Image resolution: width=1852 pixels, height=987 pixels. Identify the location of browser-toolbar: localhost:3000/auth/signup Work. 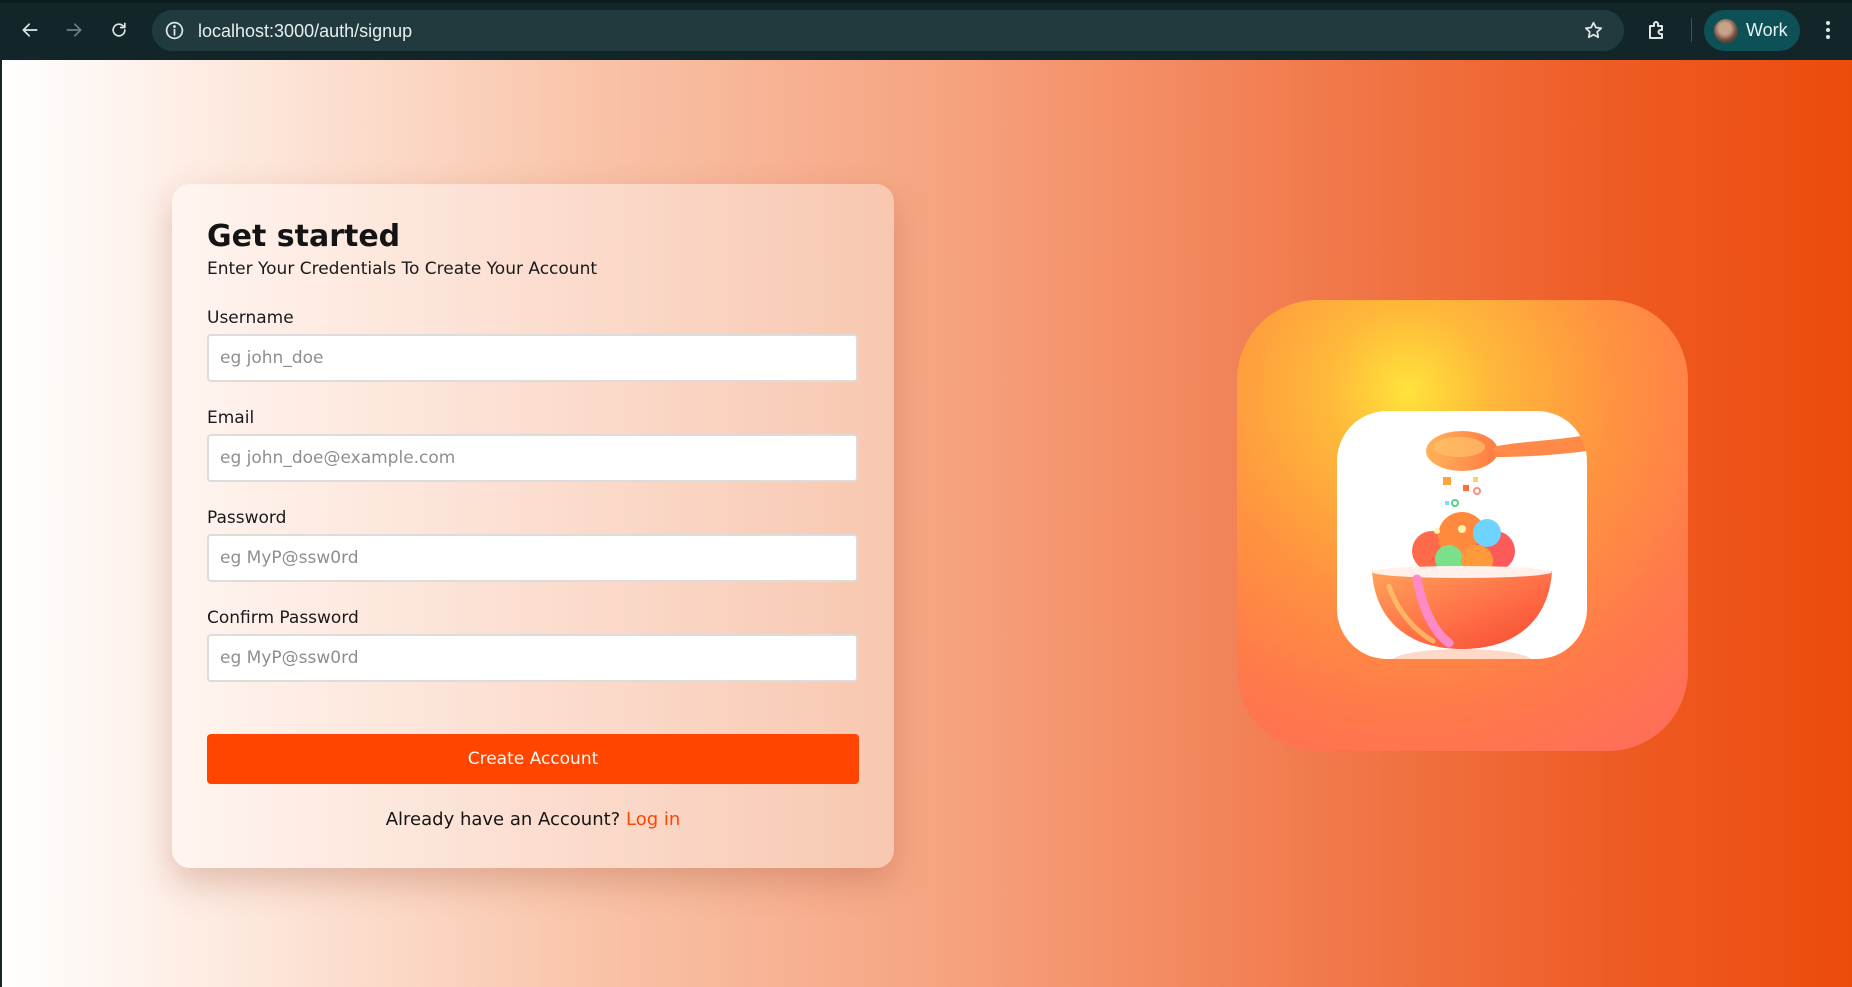
(926, 30).